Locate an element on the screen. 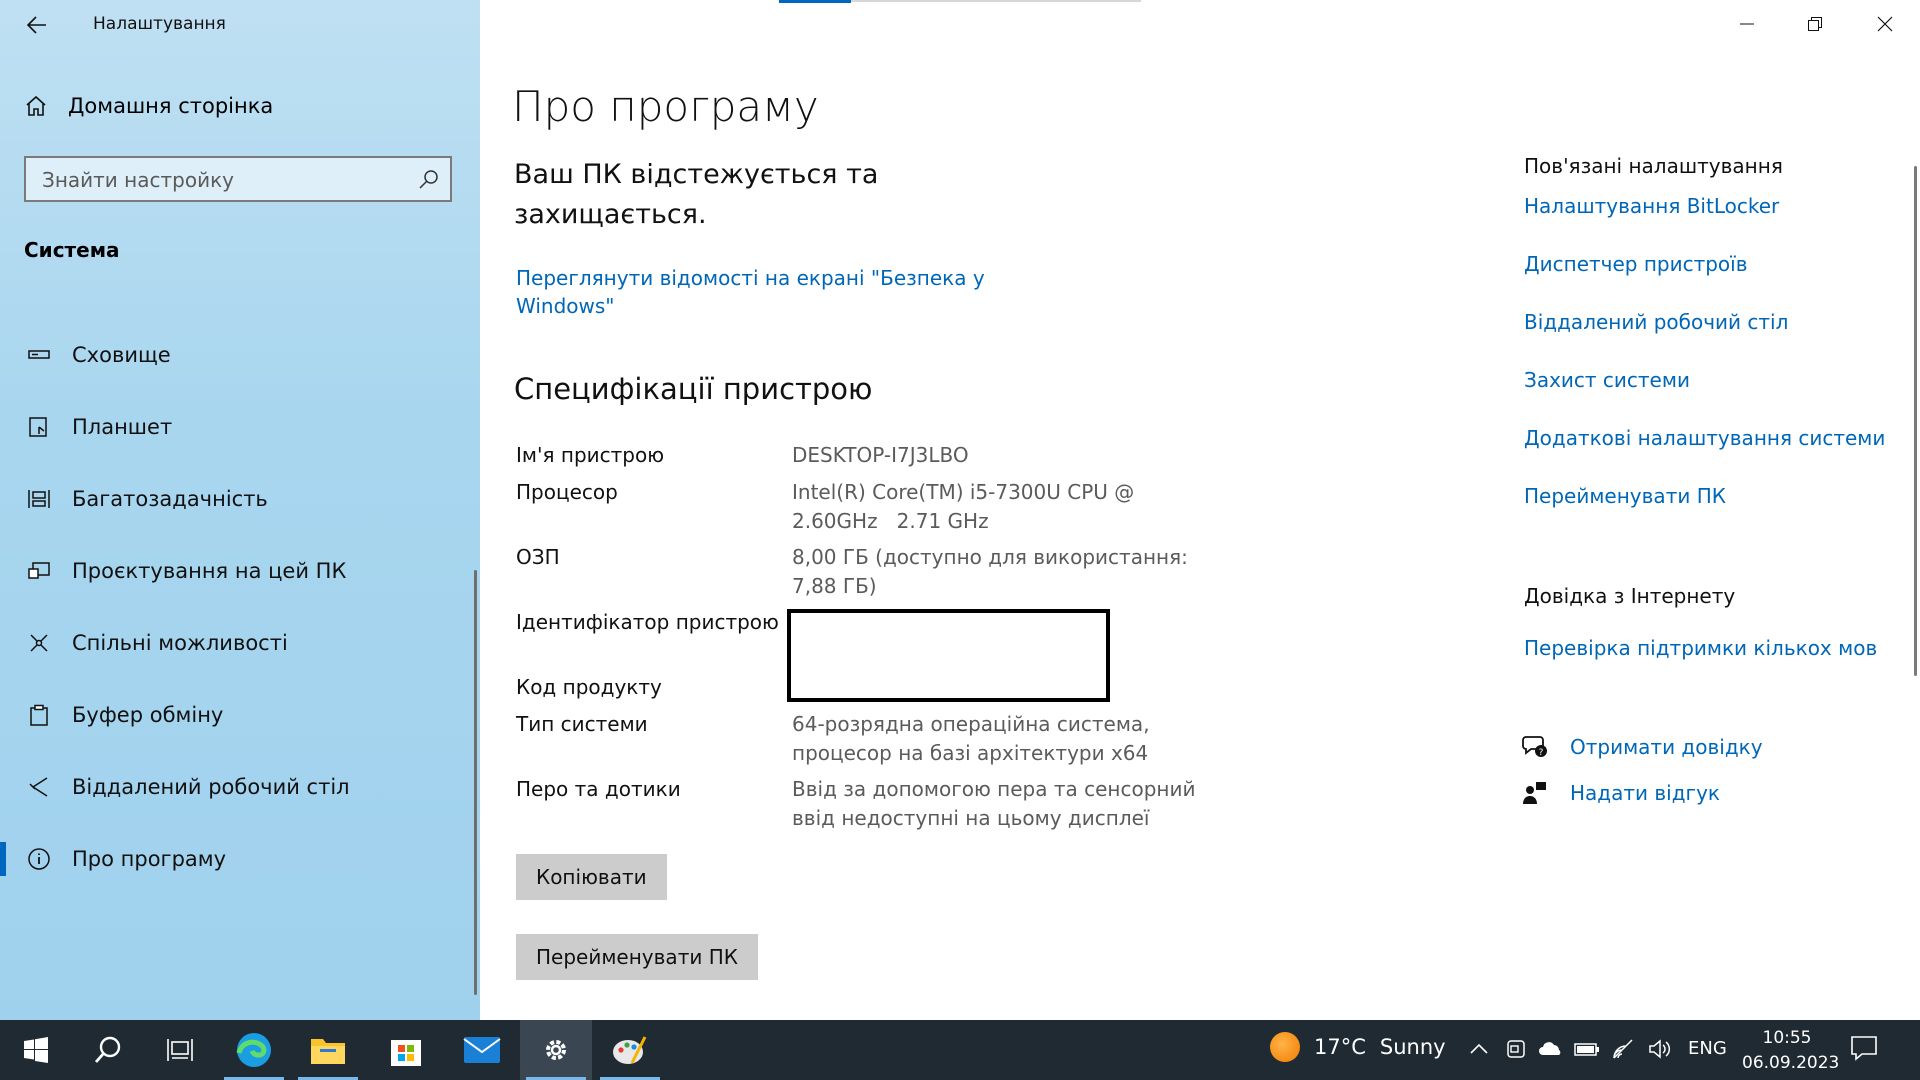 Image resolution: width=1920 pixels, height=1080 pixels. settings-icon is located at coordinates (556, 1050).